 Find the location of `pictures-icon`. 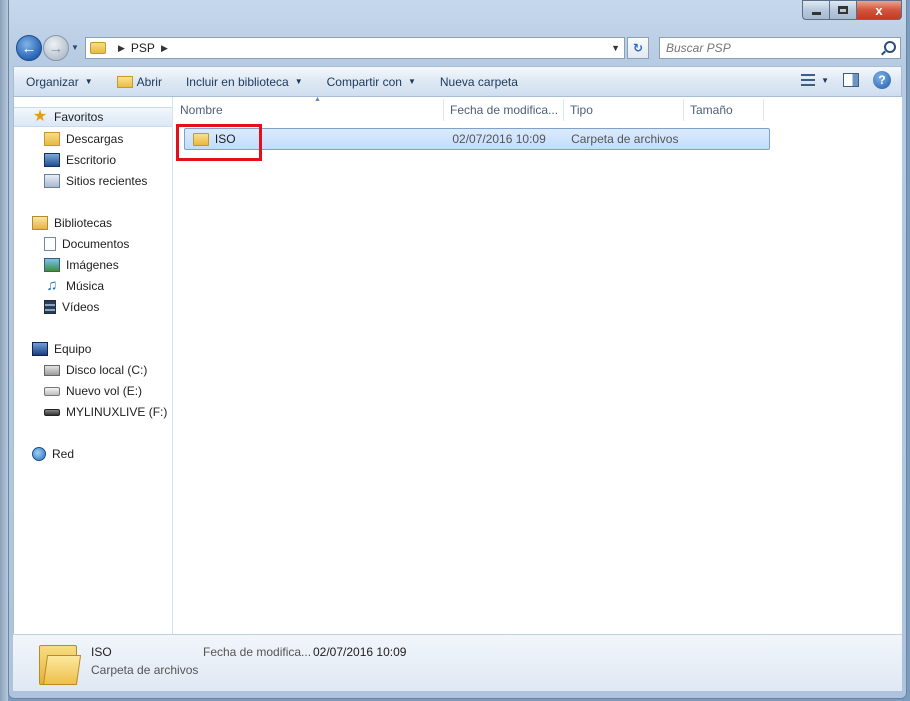

pictures-icon is located at coordinates (52, 265).